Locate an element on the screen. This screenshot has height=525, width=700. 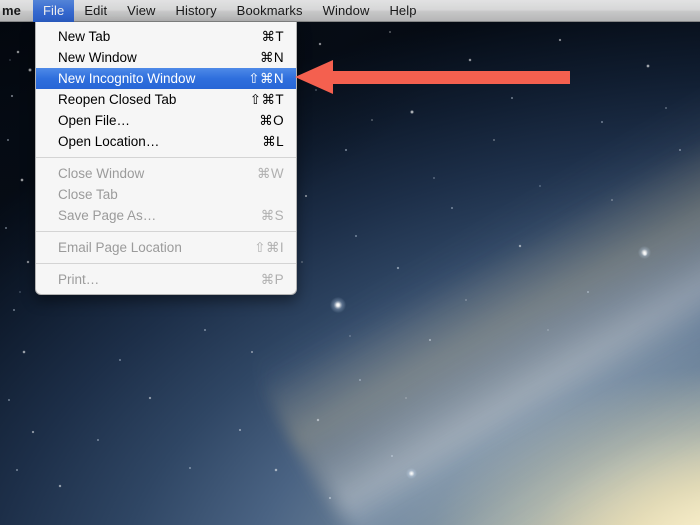
menubar-item-bookmarks: Bookmarks is located at coordinates (270, 11).